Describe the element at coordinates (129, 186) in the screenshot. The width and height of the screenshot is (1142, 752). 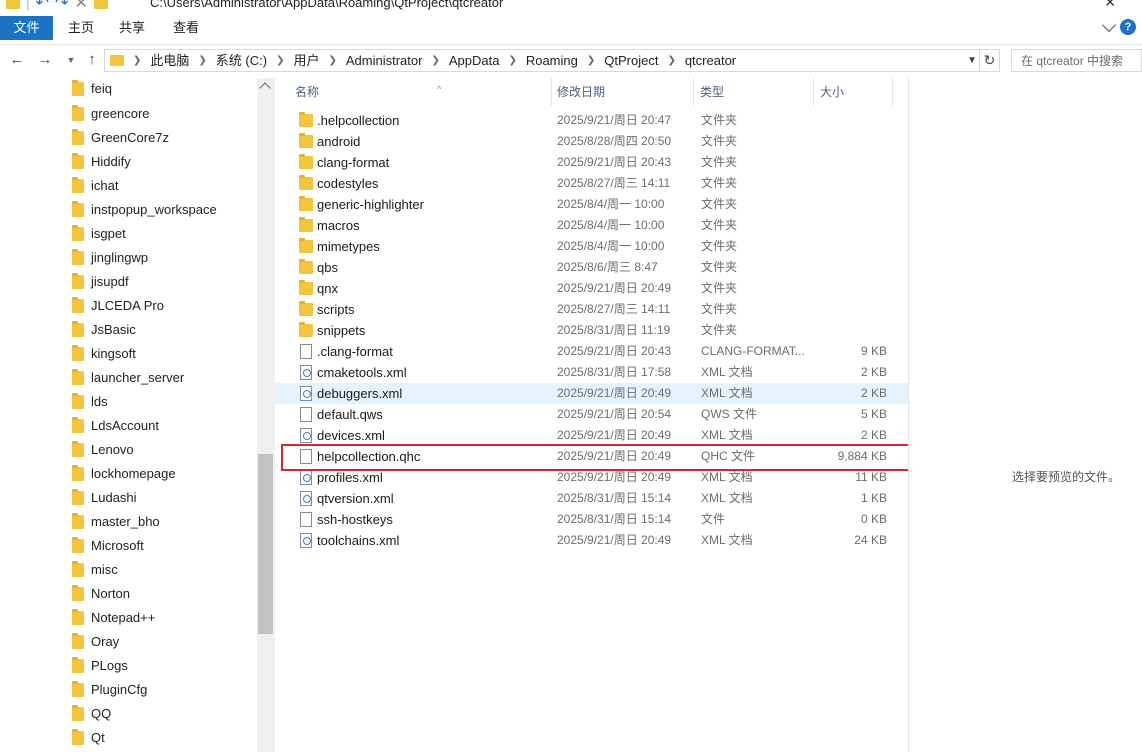
I see `nav-item: ichat` at that location.